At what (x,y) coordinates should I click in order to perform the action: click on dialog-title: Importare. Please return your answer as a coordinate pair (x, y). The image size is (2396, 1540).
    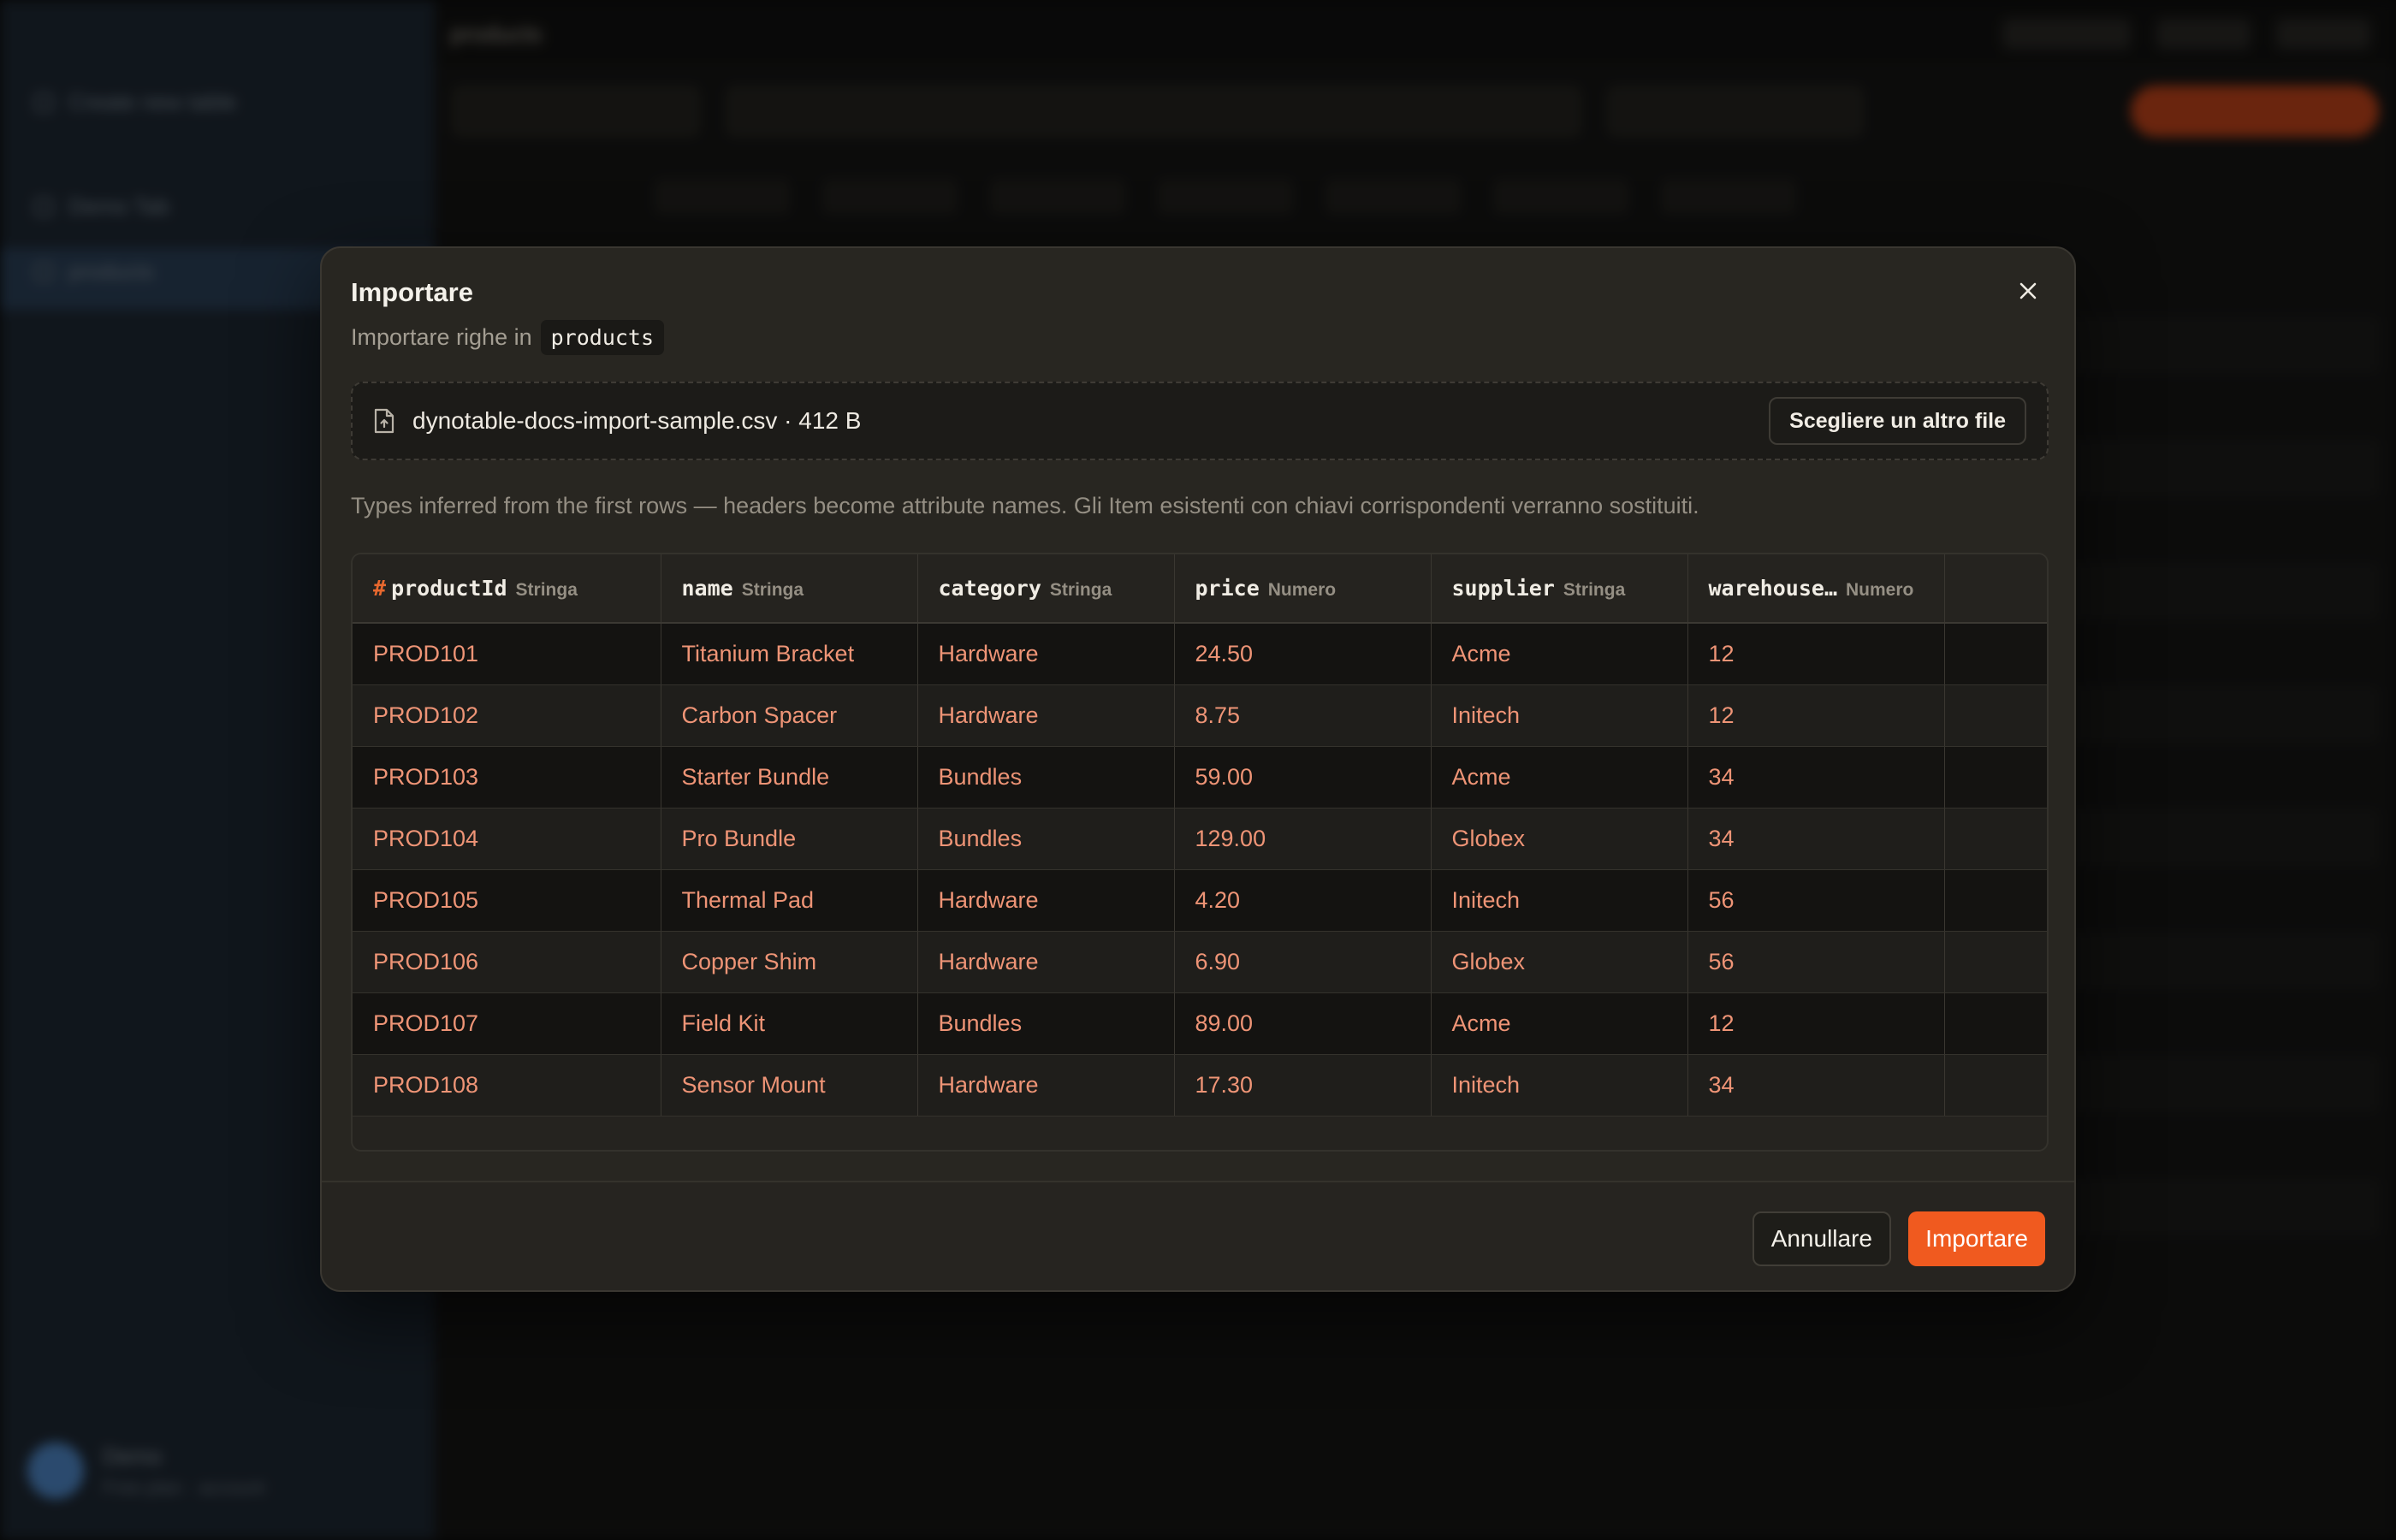
    Looking at the image, I should click on (412, 292).